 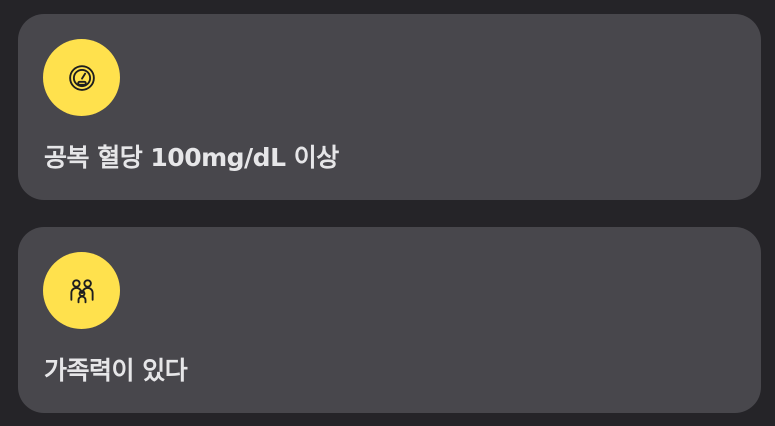 What do you see at coordinates (81, 290) in the screenshot?
I see `family-icon` at bounding box center [81, 290].